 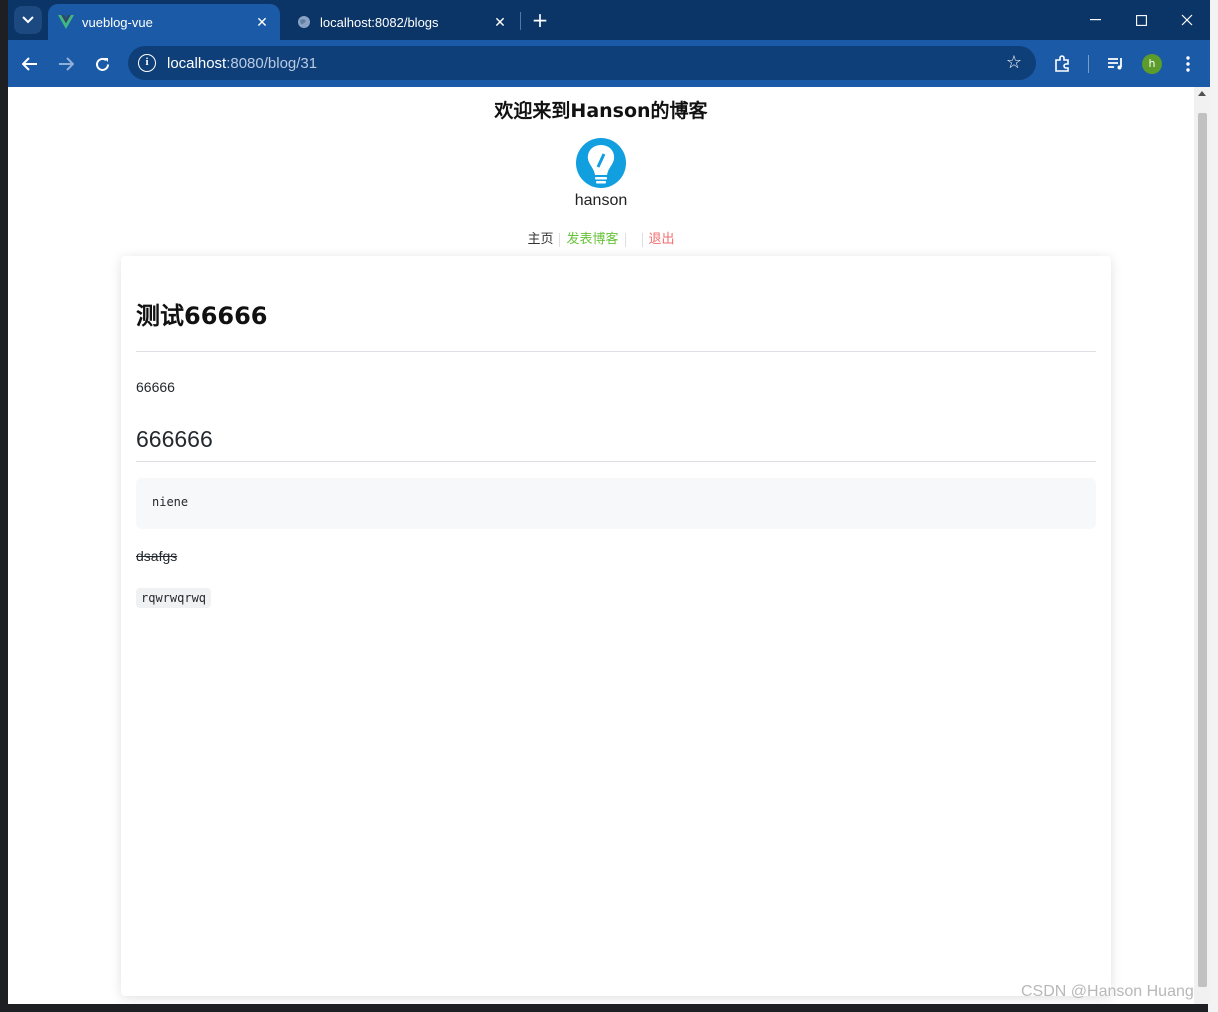 I want to click on back-button, so click(x=30, y=64).